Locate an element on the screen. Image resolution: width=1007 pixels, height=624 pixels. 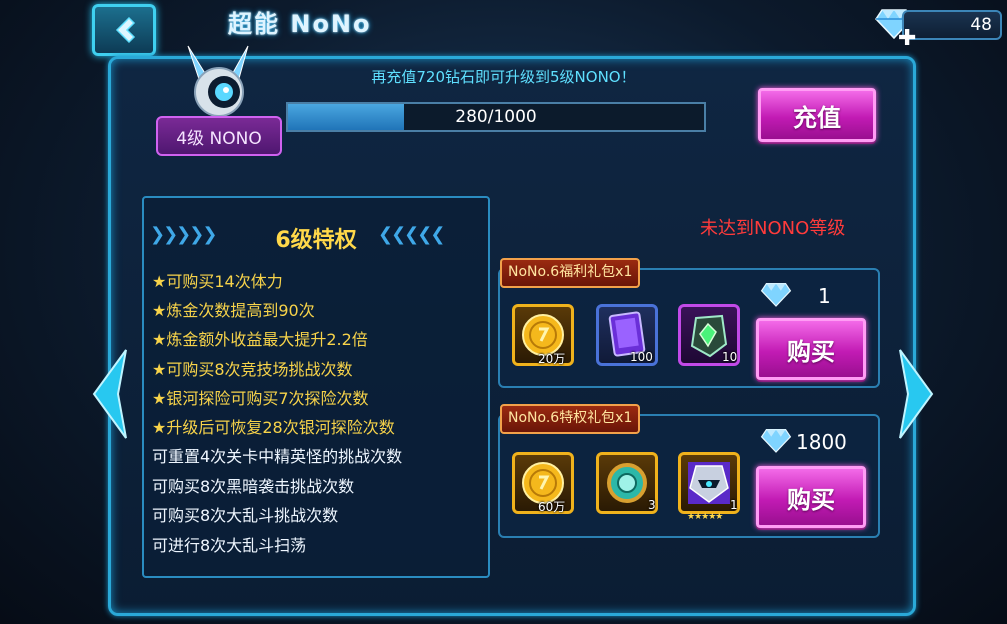
level-badge: 4级 NONO is located at coordinates (219, 136).